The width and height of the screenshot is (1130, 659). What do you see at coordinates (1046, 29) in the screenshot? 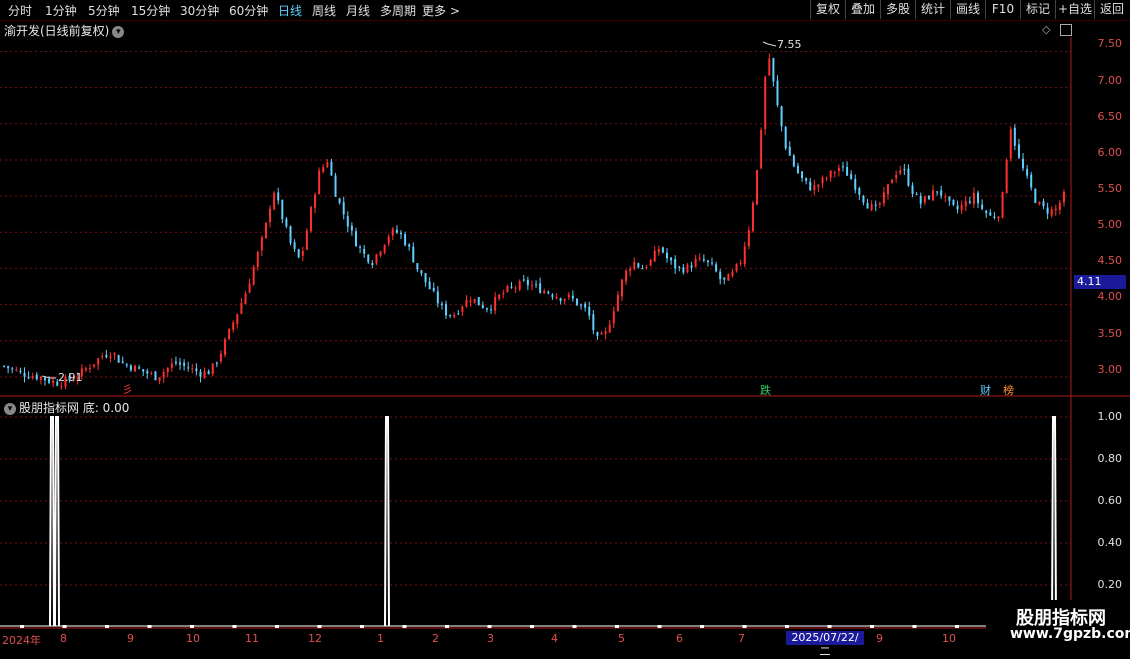
I see `diamond-icon: ◇` at bounding box center [1046, 29].